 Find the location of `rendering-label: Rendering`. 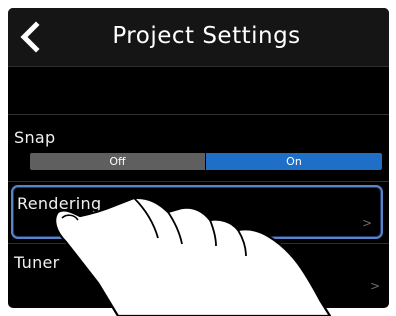

rendering-label: Rendering is located at coordinates (59, 203).